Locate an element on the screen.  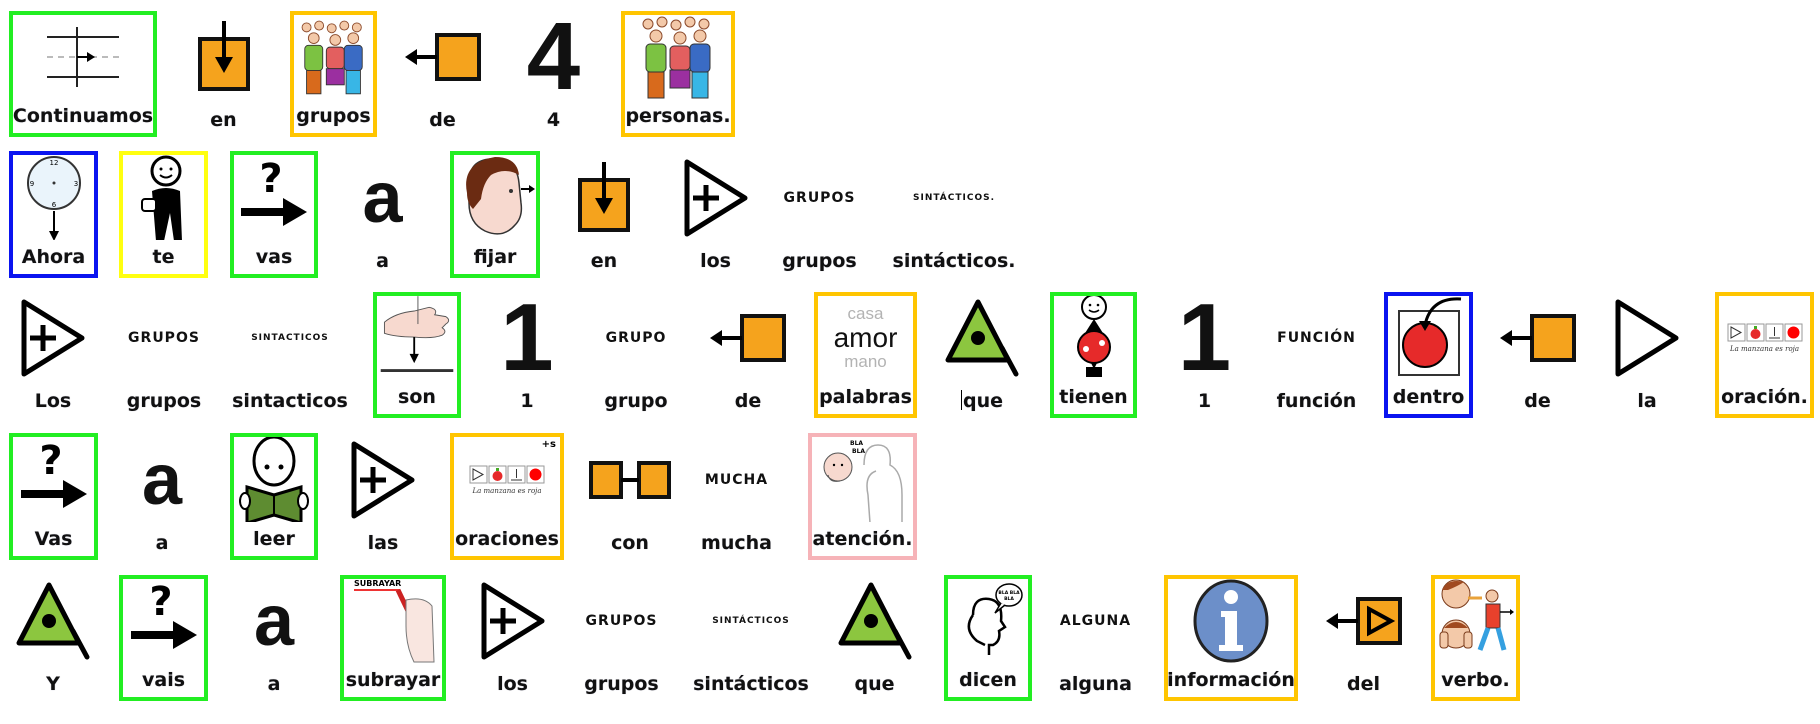
pictogram-cell: +s La manzana es roja oraciones is located at coordinates (507, 496).